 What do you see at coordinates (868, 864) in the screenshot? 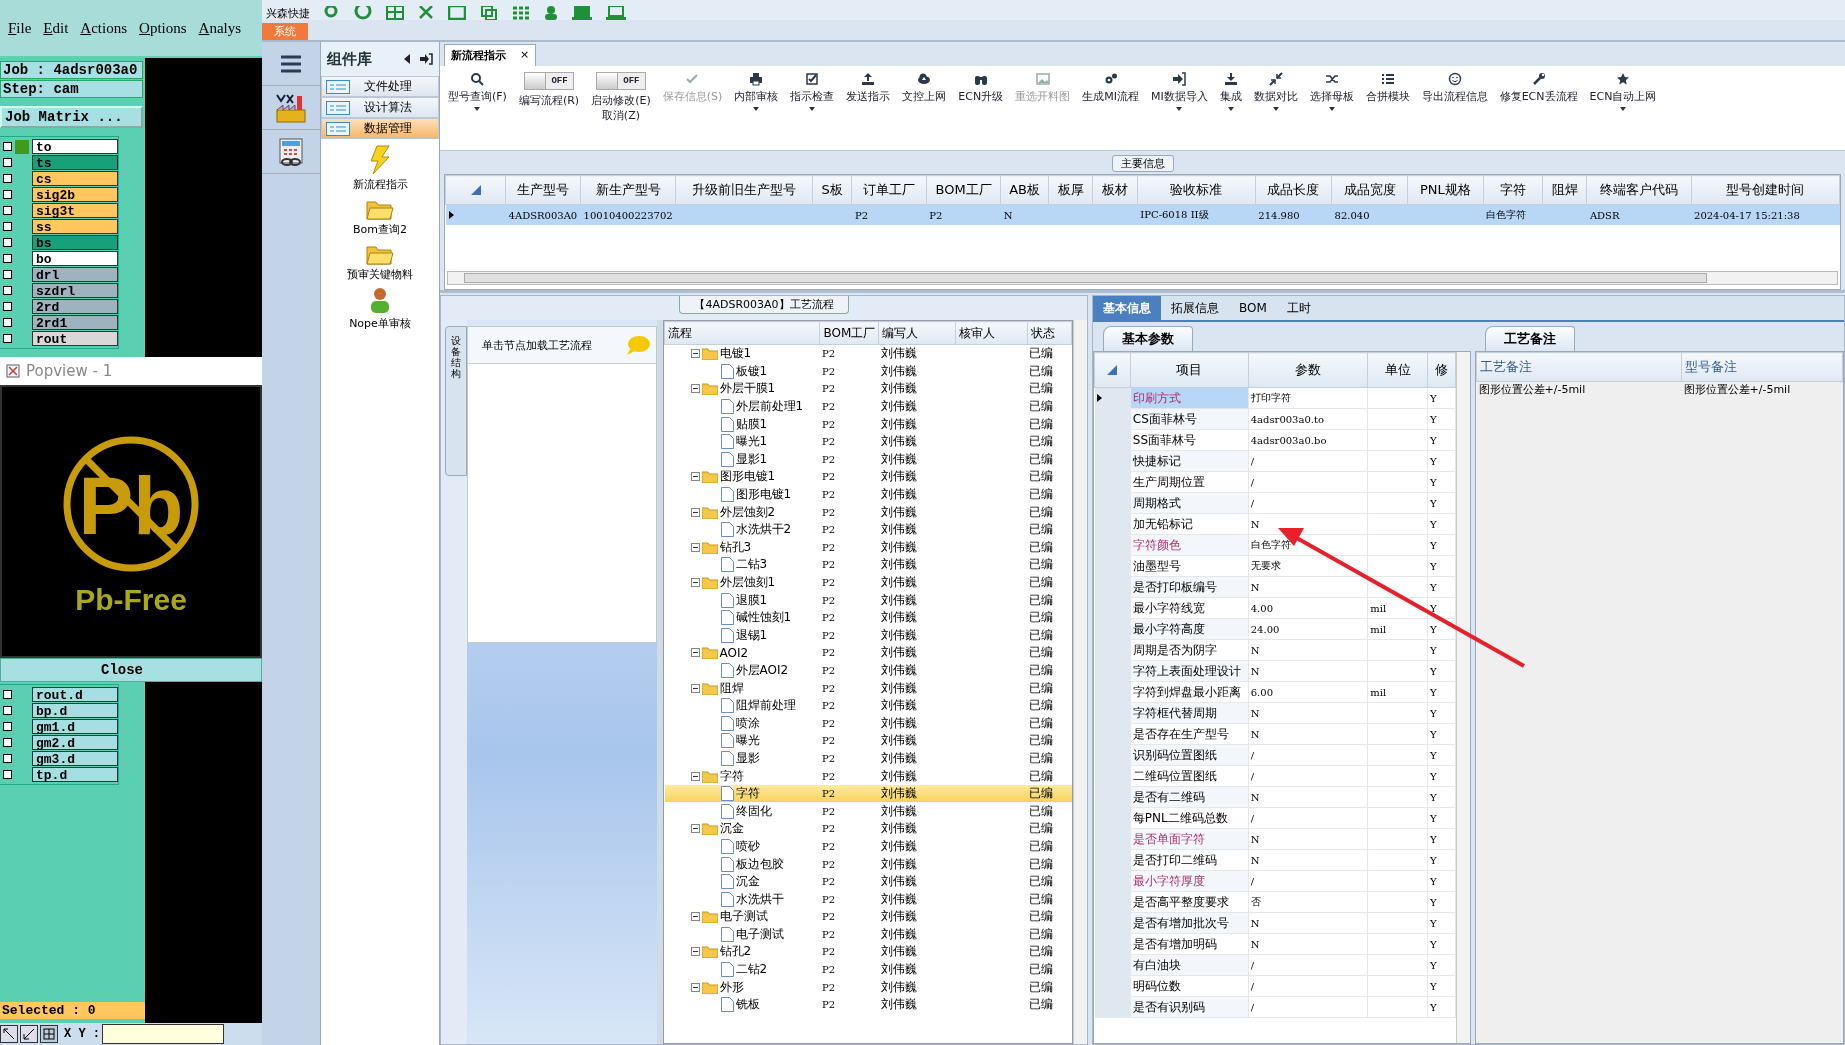
I see `tree-row: 板边包胶 P2 刘伟巍 已编` at bounding box center [868, 864].